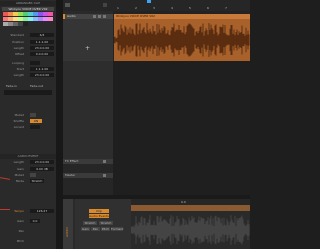  What do you see at coordinates (88, 186) in the screenshot?
I see `track-master-body` at bounding box center [88, 186].